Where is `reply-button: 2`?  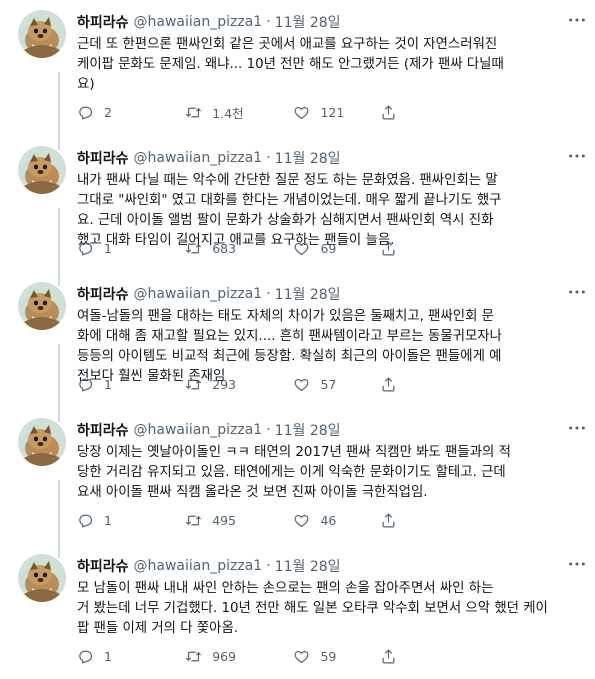 reply-button: 2 is located at coordinates (131, 112).